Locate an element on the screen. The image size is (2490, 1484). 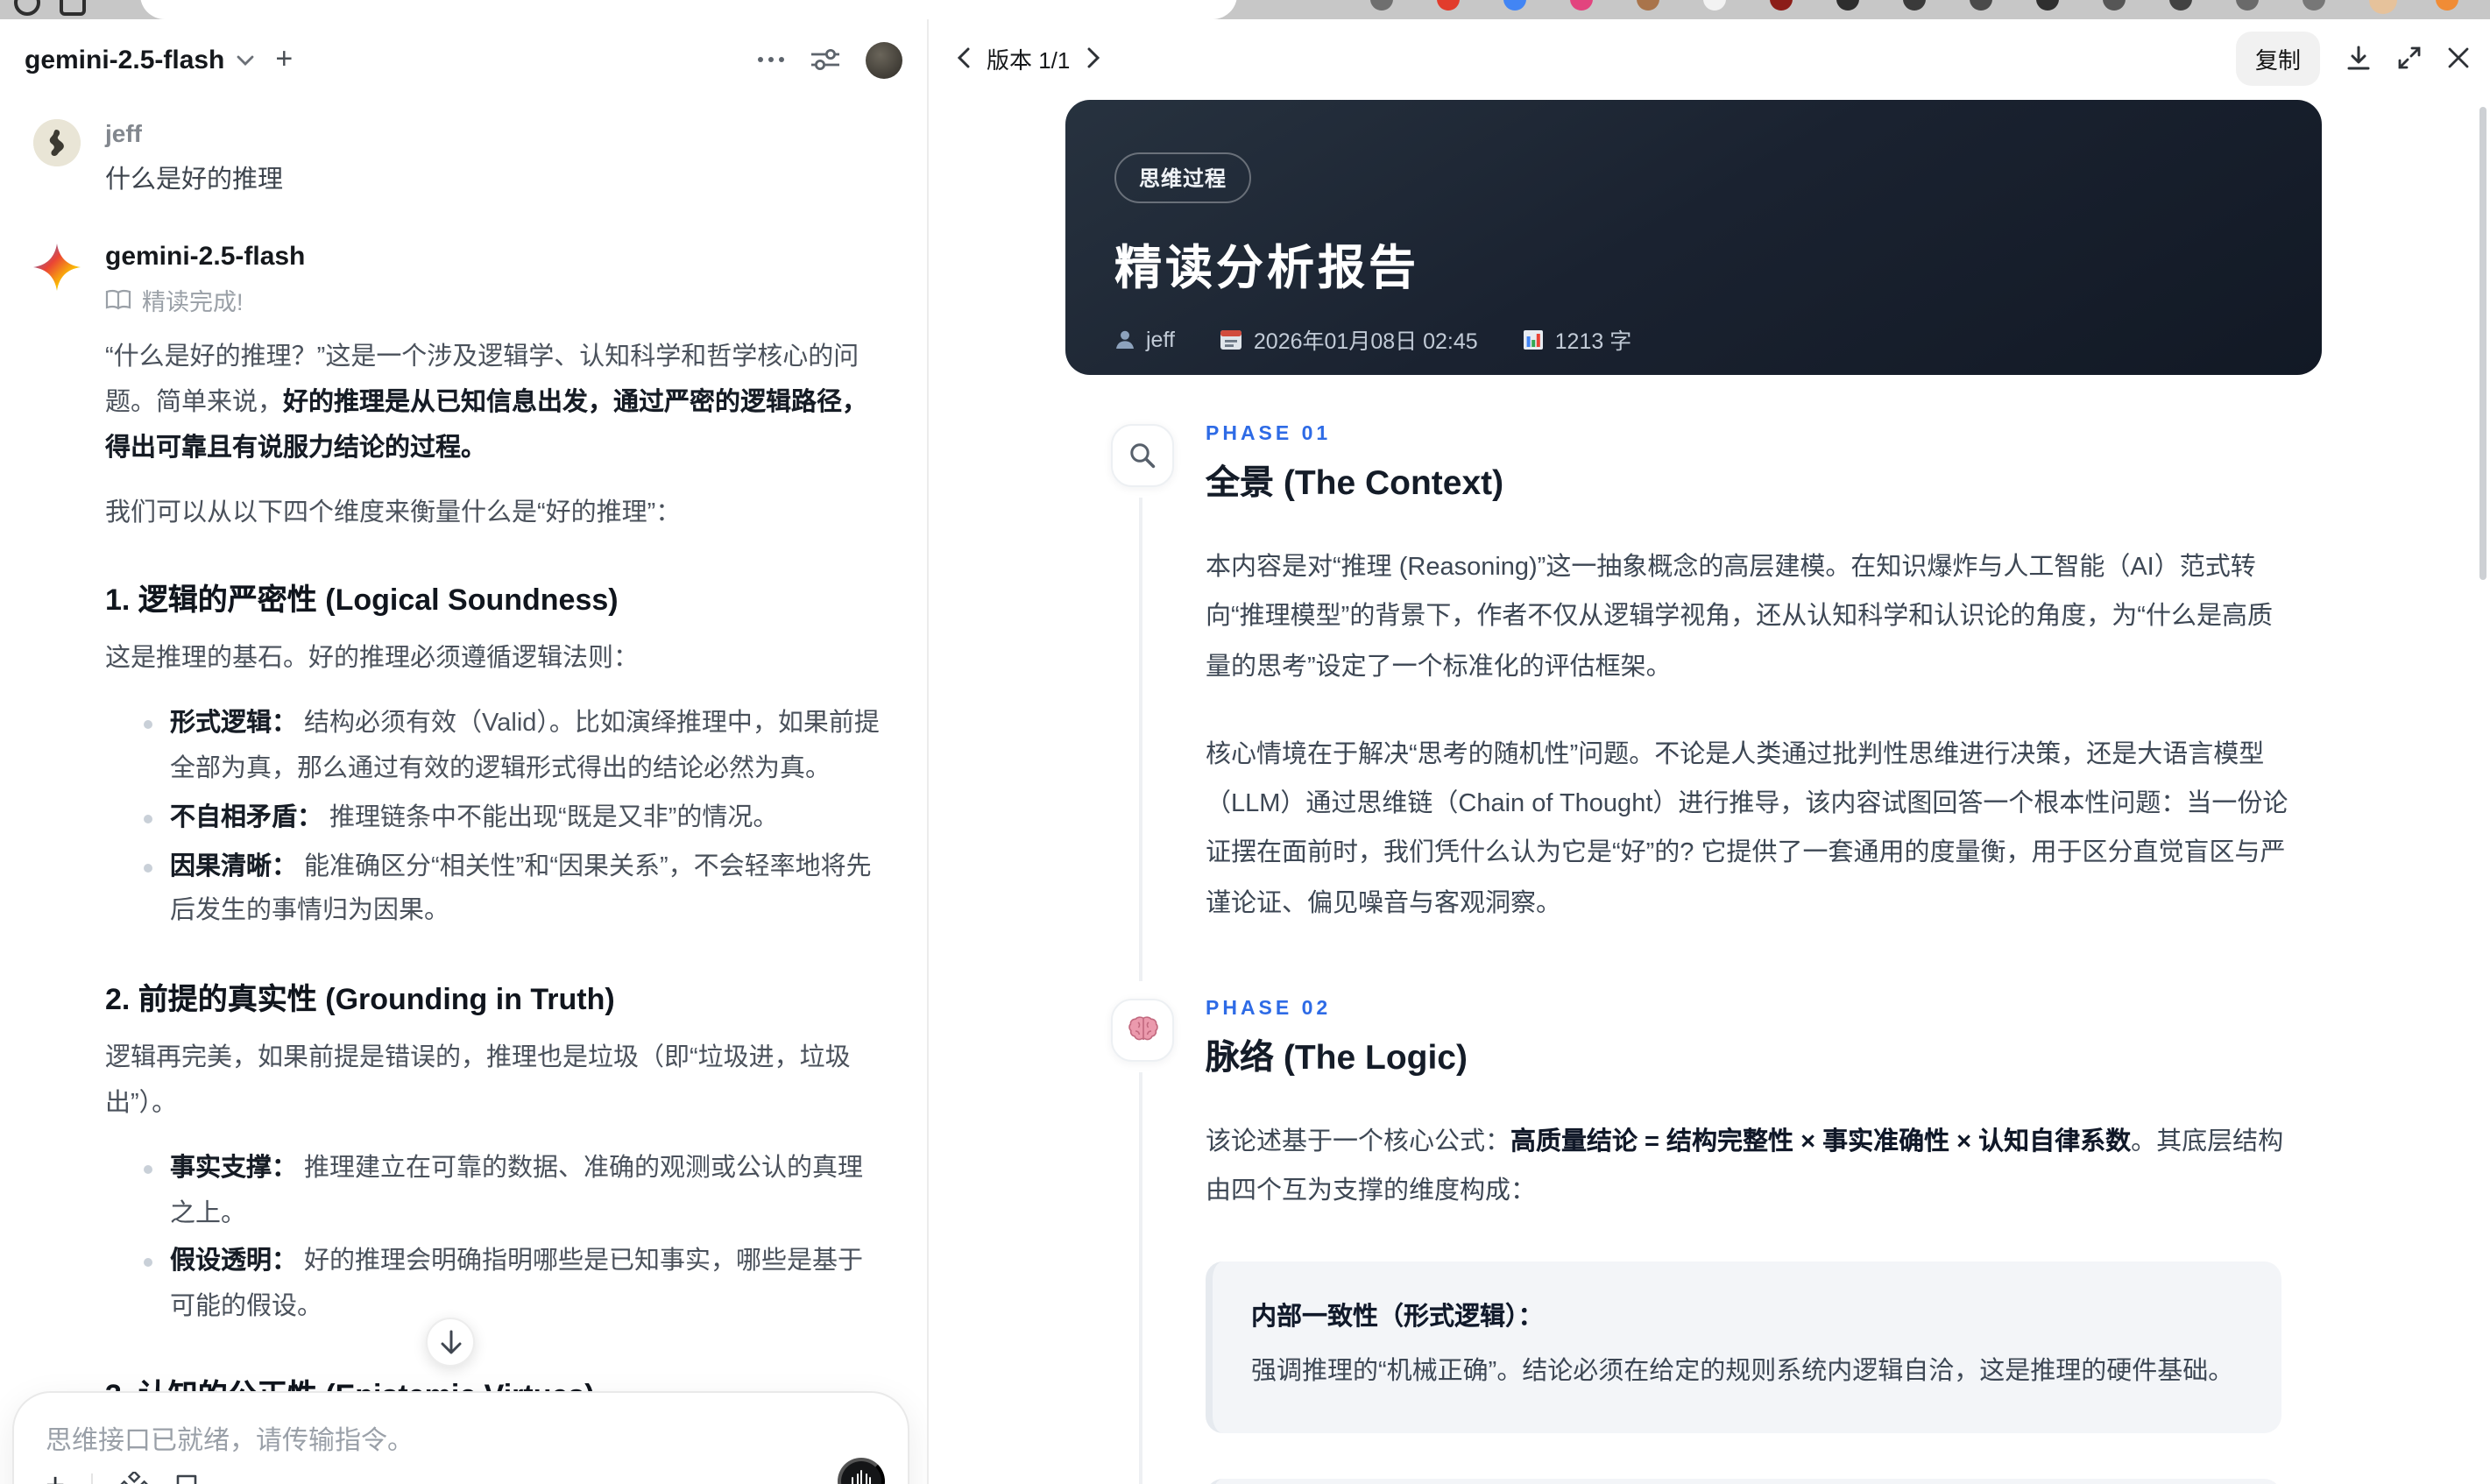
version-label: 版本 1/1 is located at coordinates (1029, 59).